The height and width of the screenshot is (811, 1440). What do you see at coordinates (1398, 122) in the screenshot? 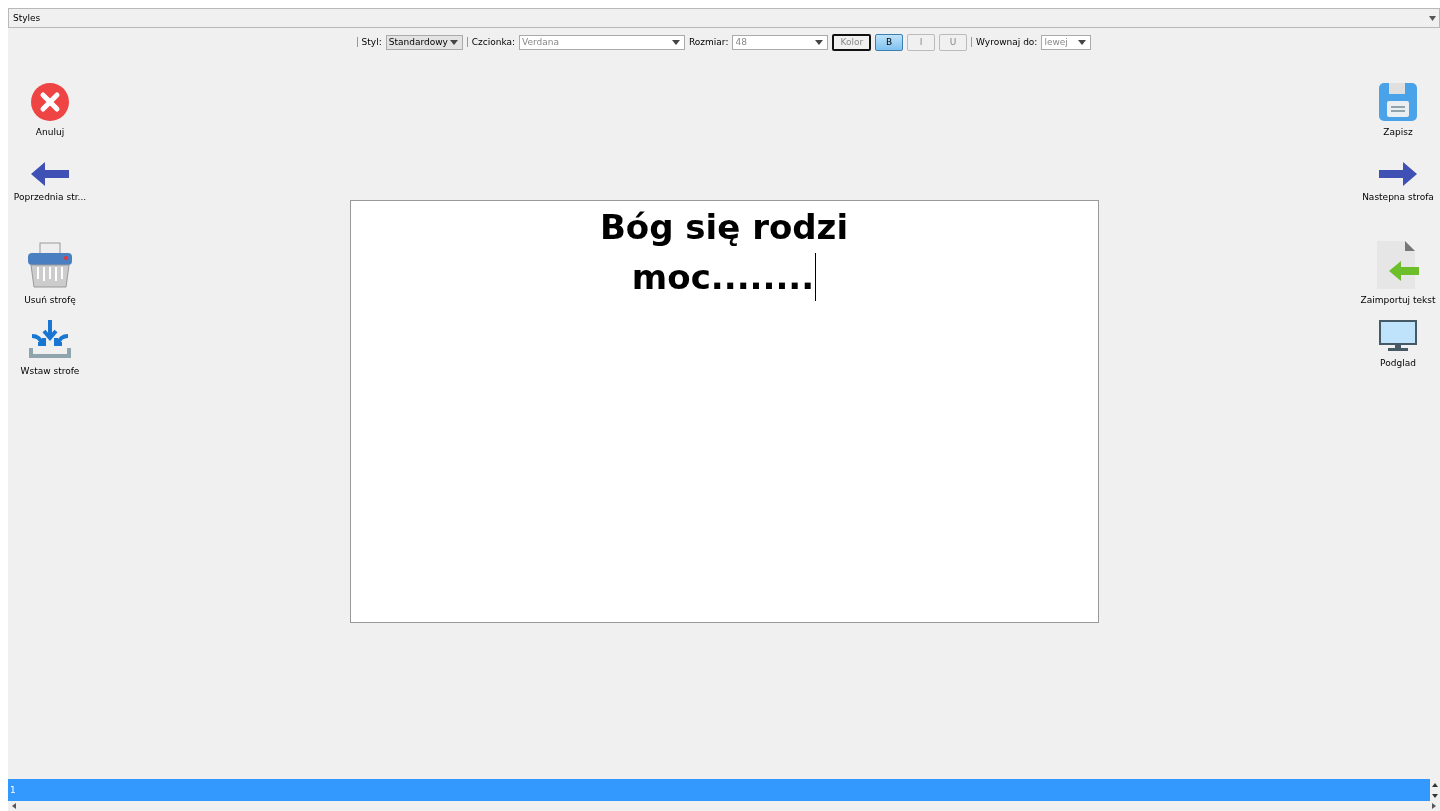
I see `toolbar-action: Zapisz` at bounding box center [1398, 122].